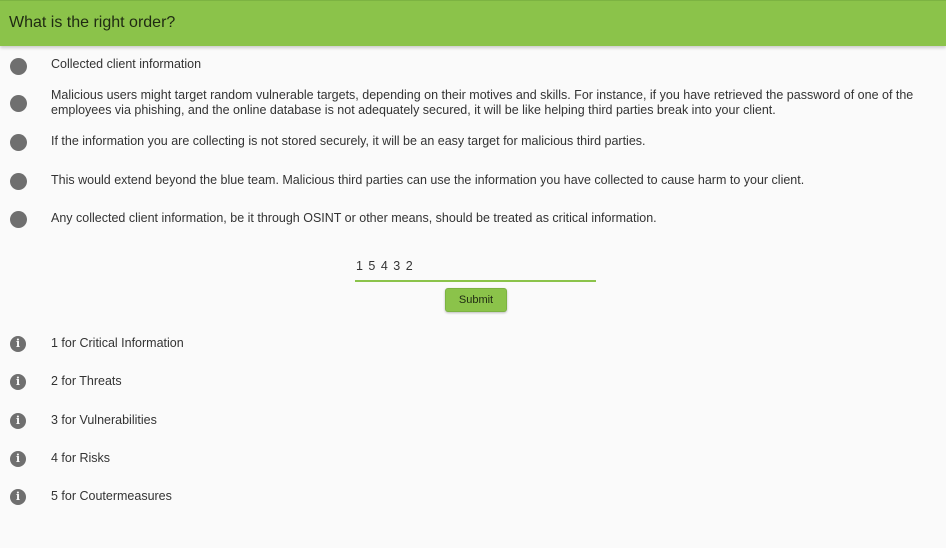  Describe the element at coordinates (475, 267) in the screenshot. I see `answer-input` at that location.